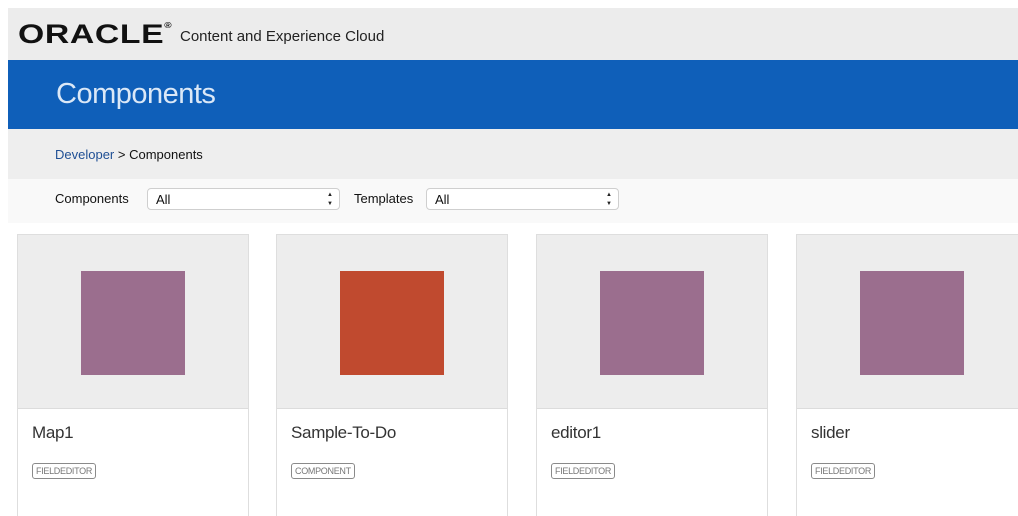 The width and height of the screenshot is (1018, 516). Describe the element at coordinates (166, 154) in the screenshot. I see `breadcrumb-current: Components` at that location.